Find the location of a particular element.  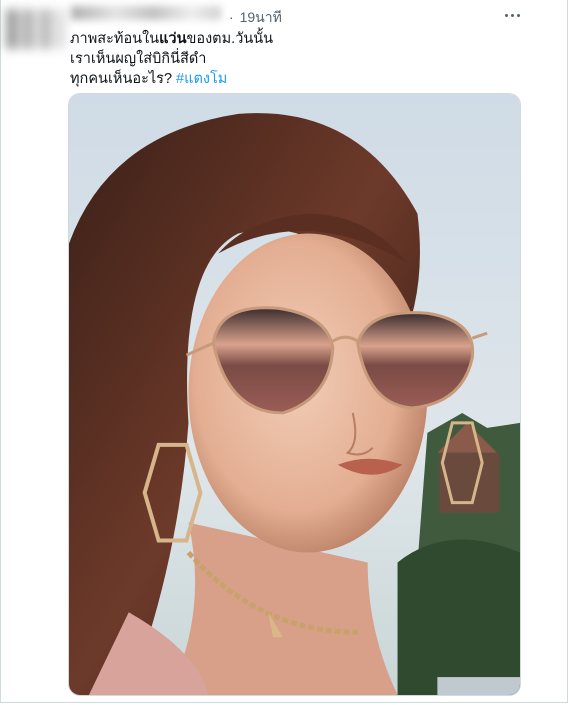

tweet-text-line-2: เราเห็นผญใส่บิกินี่สีดำ is located at coordinates (138, 59).